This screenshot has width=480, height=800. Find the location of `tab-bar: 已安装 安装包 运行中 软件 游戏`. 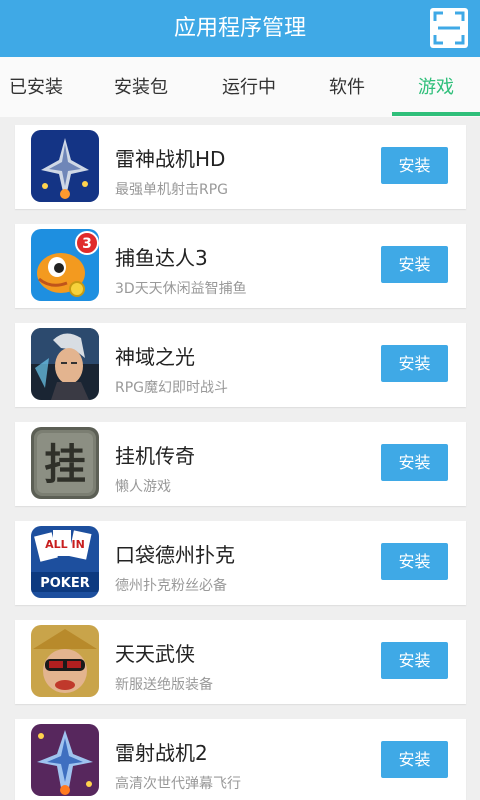

tab-bar: 已安装 安装包 运行中 软件 游戏 is located at coordinates (240, 87).